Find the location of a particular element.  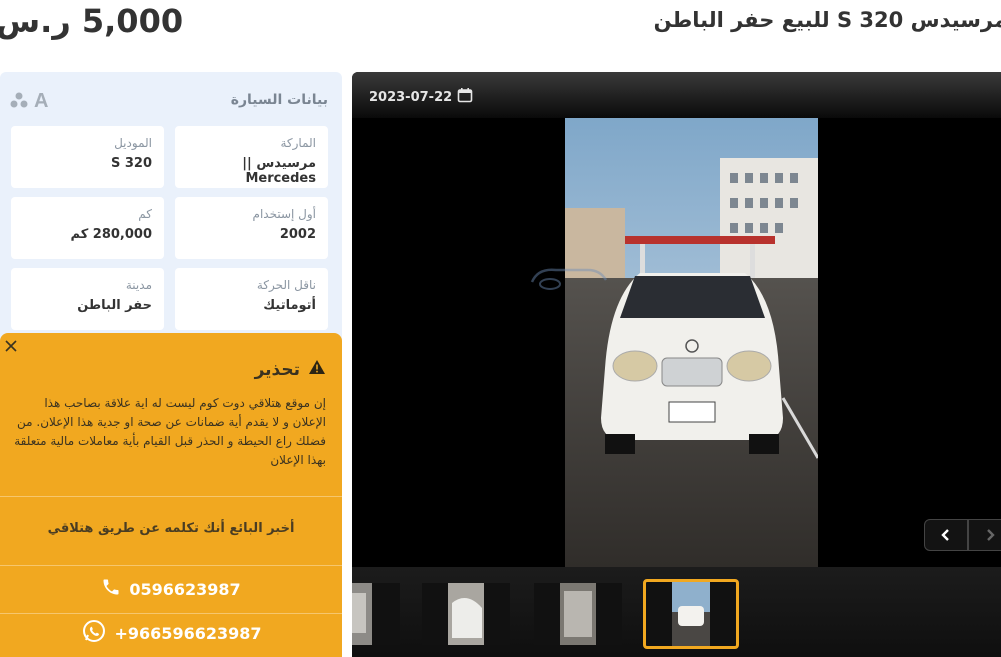

spec-card-mileage: كم 280,000 كم is located at coordinates (87, 228).